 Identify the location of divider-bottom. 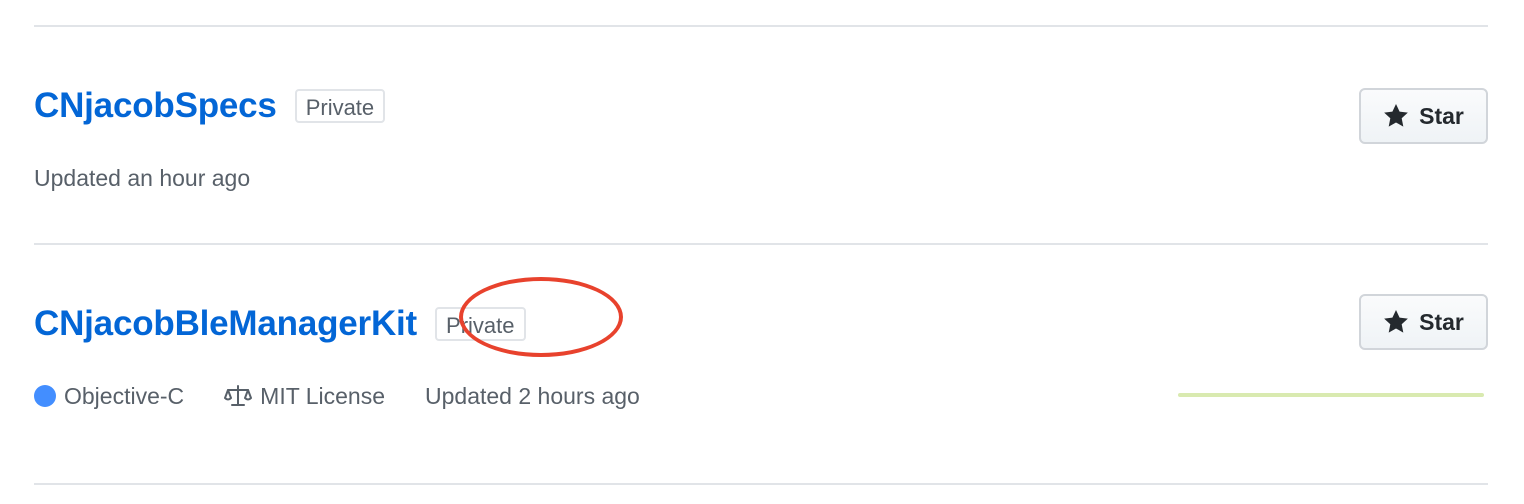
(761, 484).